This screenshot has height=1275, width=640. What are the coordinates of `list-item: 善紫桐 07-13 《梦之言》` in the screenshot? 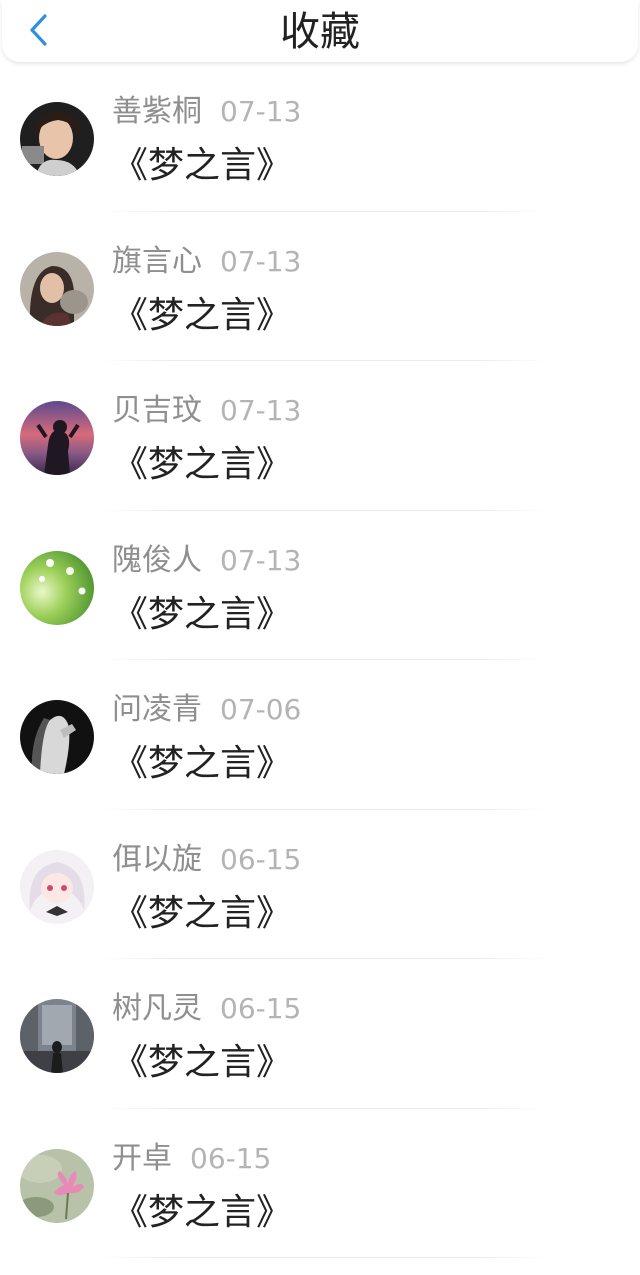 It's located at (320, 137).